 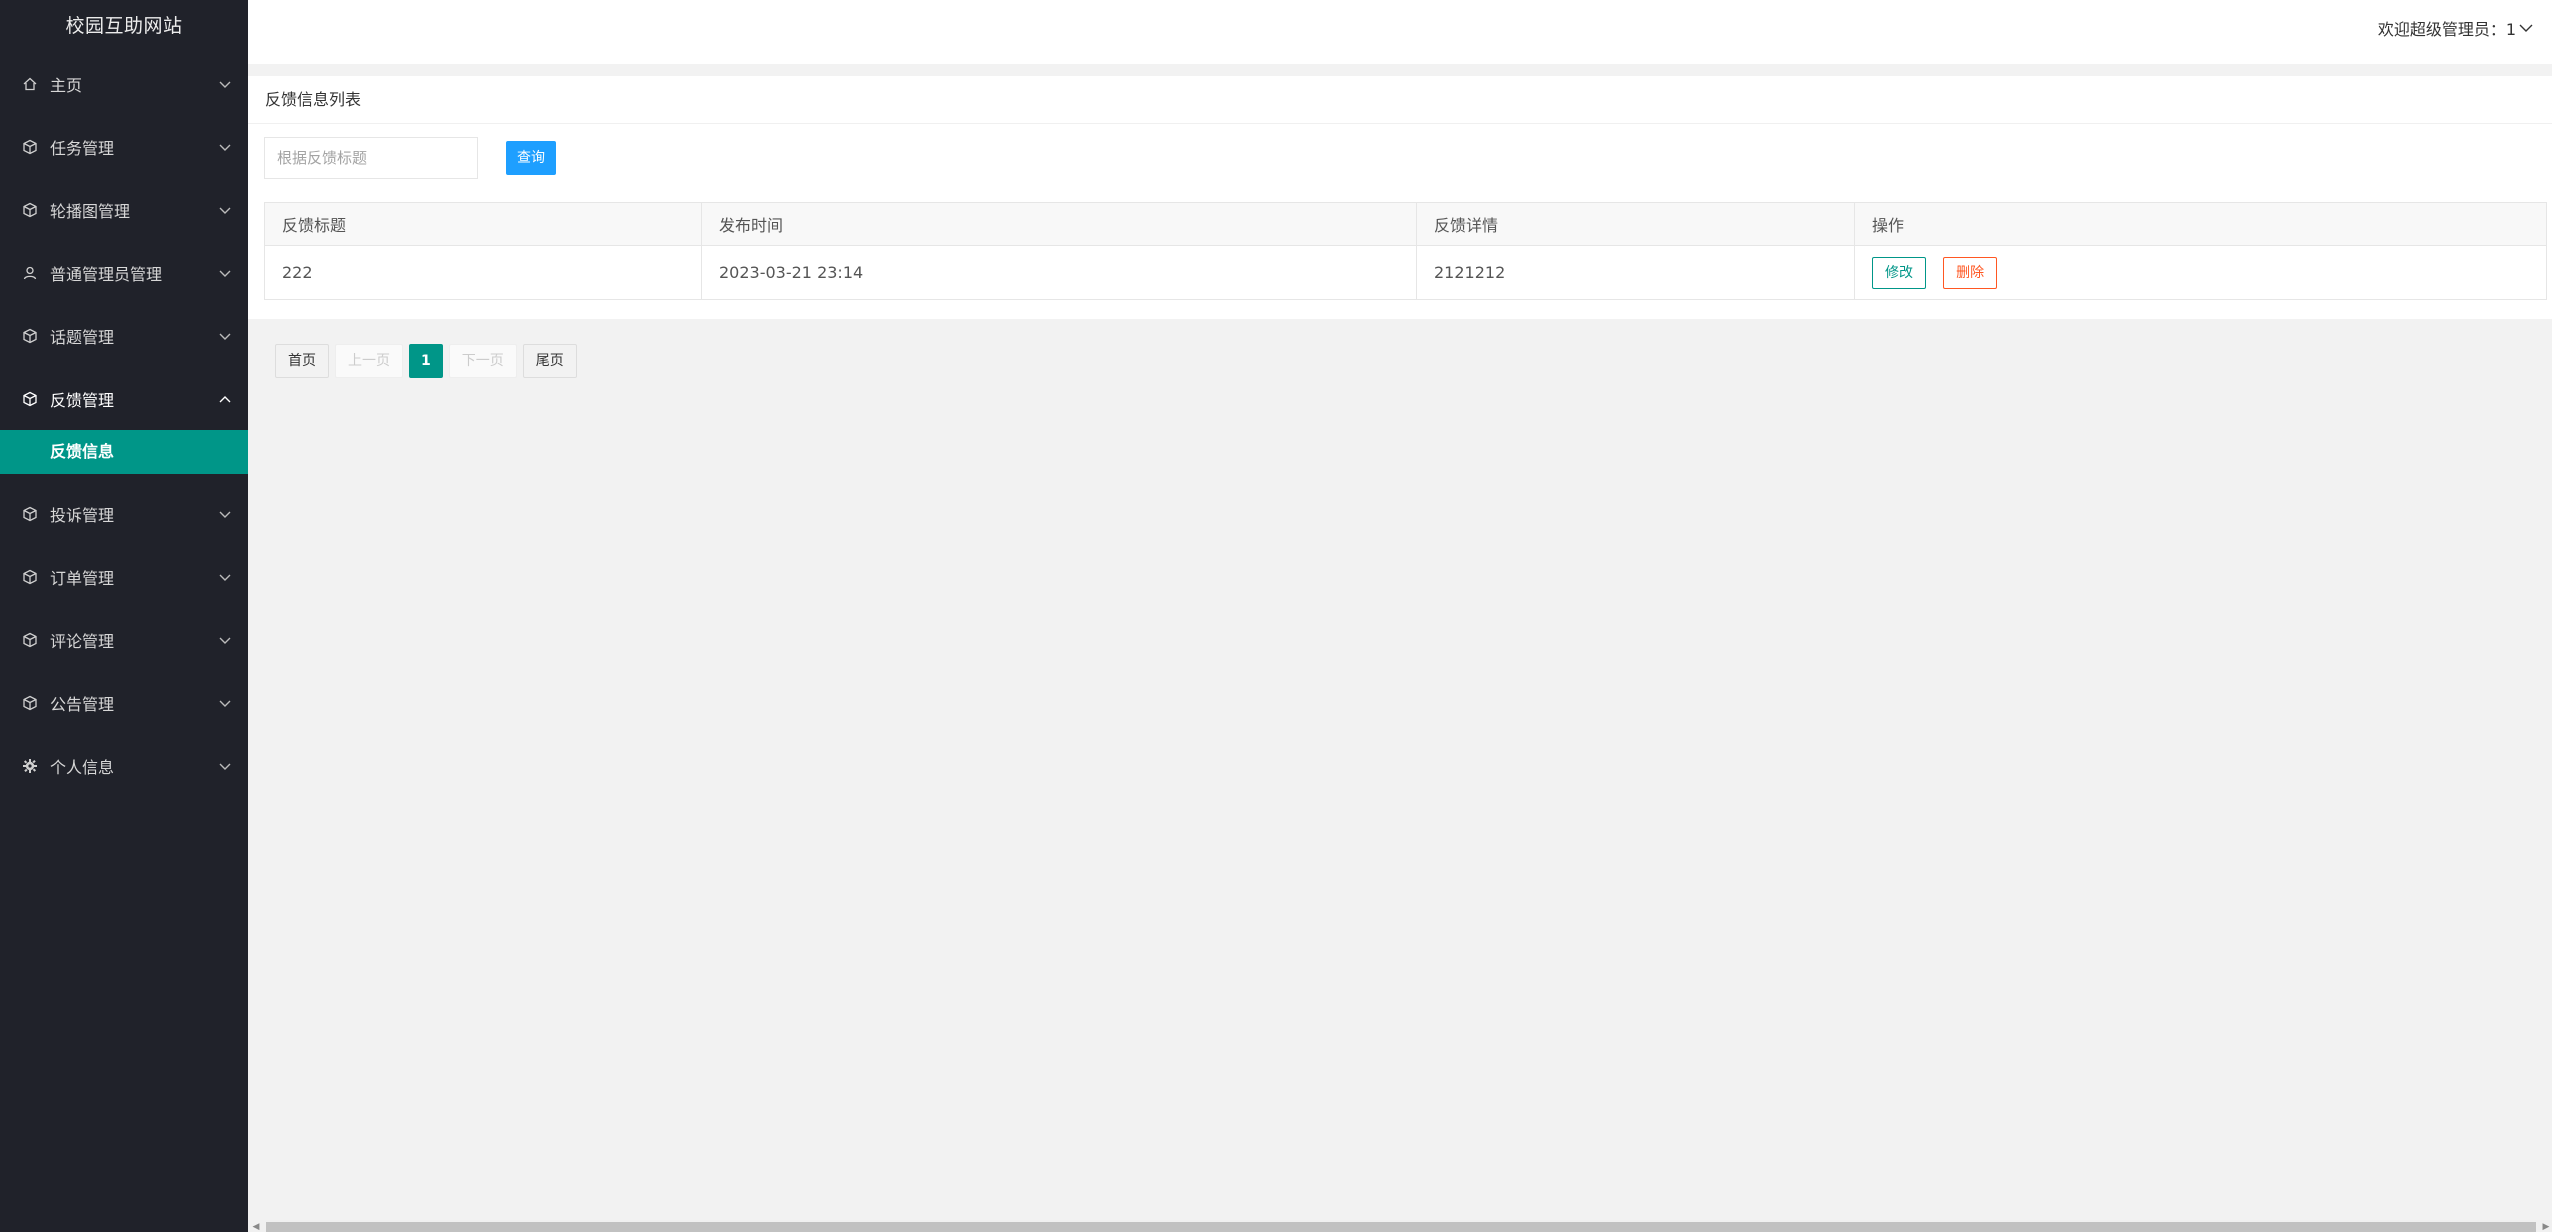 I want to click on sidebar-item-label: 话题管理, so click(x=82, y=337).